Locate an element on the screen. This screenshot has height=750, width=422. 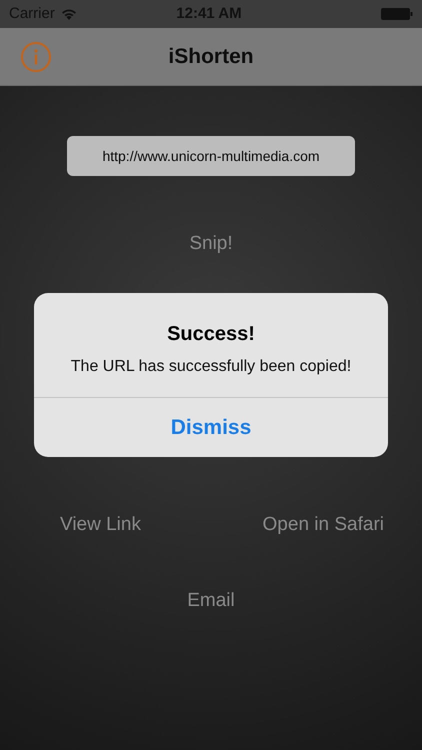
email-button: Email is located at coordinates (211, 601).